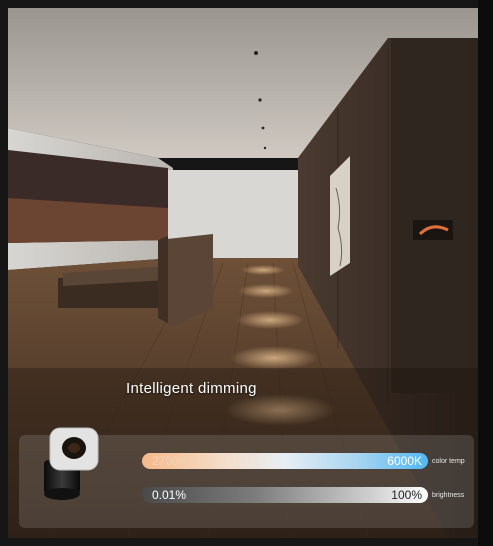  Describe the element at coordinates (70, 464) in the screenshot. I see `downlight-device-icon` at that location.